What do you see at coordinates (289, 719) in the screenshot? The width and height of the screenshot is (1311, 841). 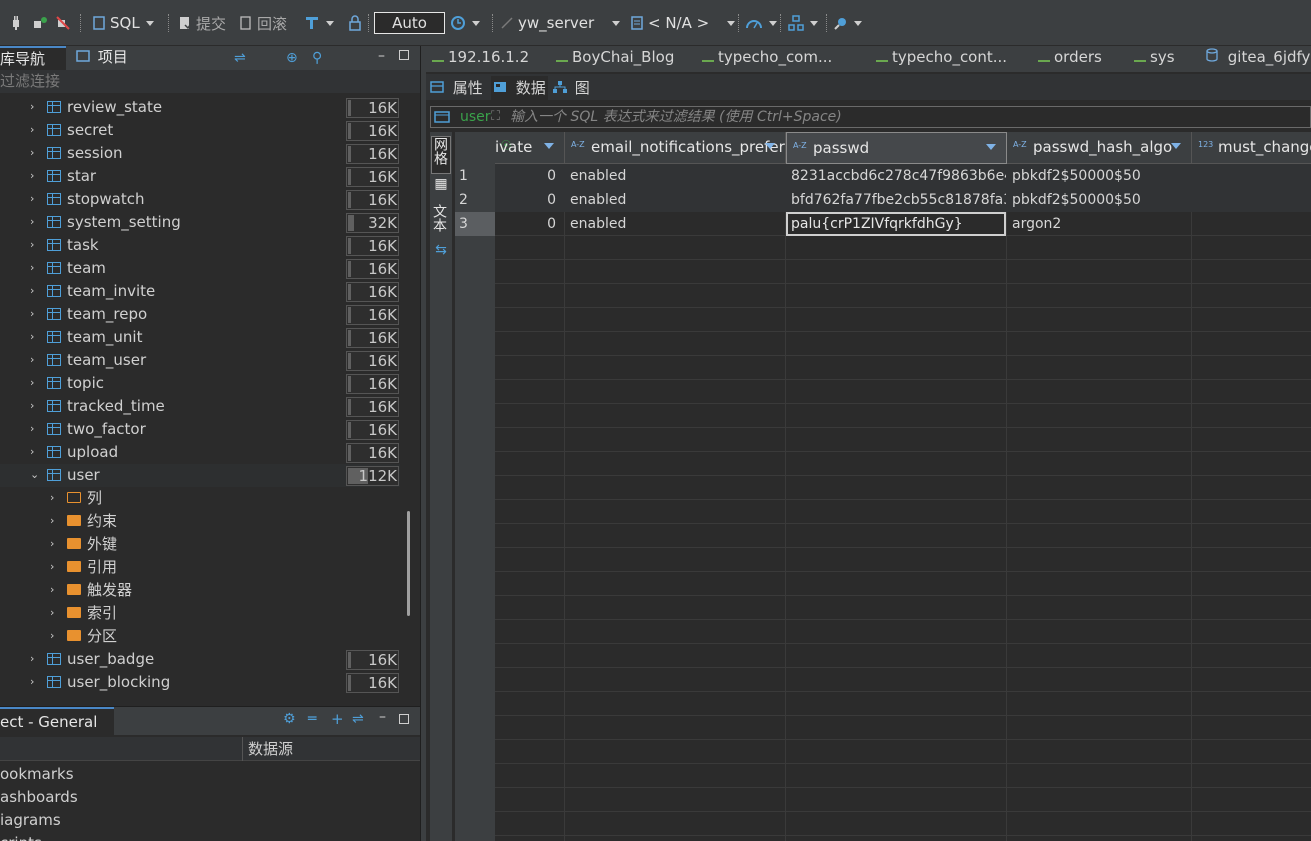 I see `gear-icon: ⚙` at bounding box center [289, 719].